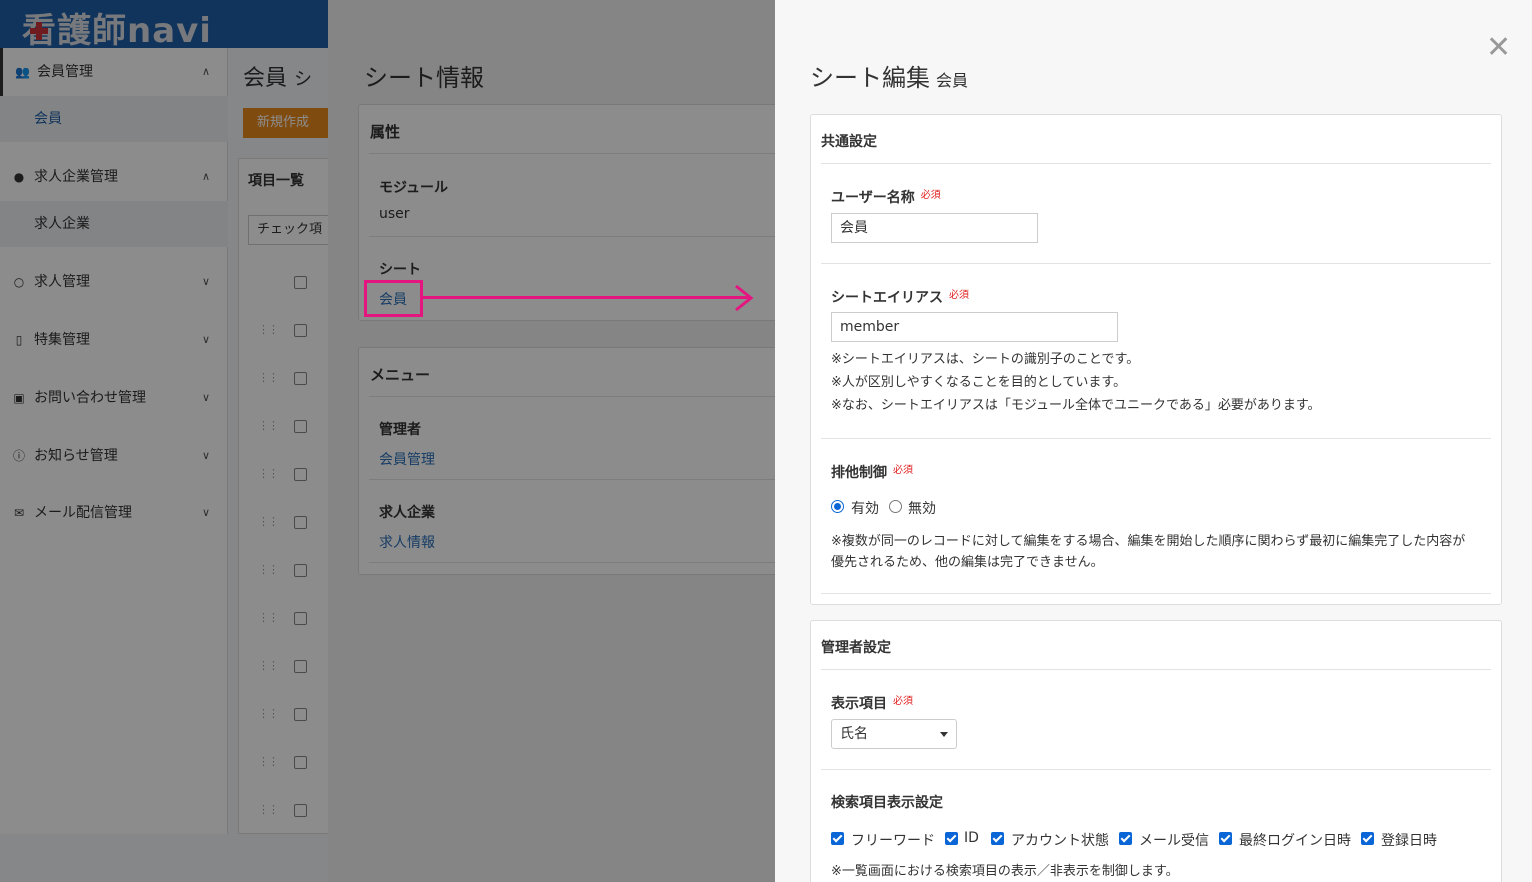 Image resolution: width=1532 pixels, height=882 pixels. I want to click on checkbox-id, so click(951, 838).